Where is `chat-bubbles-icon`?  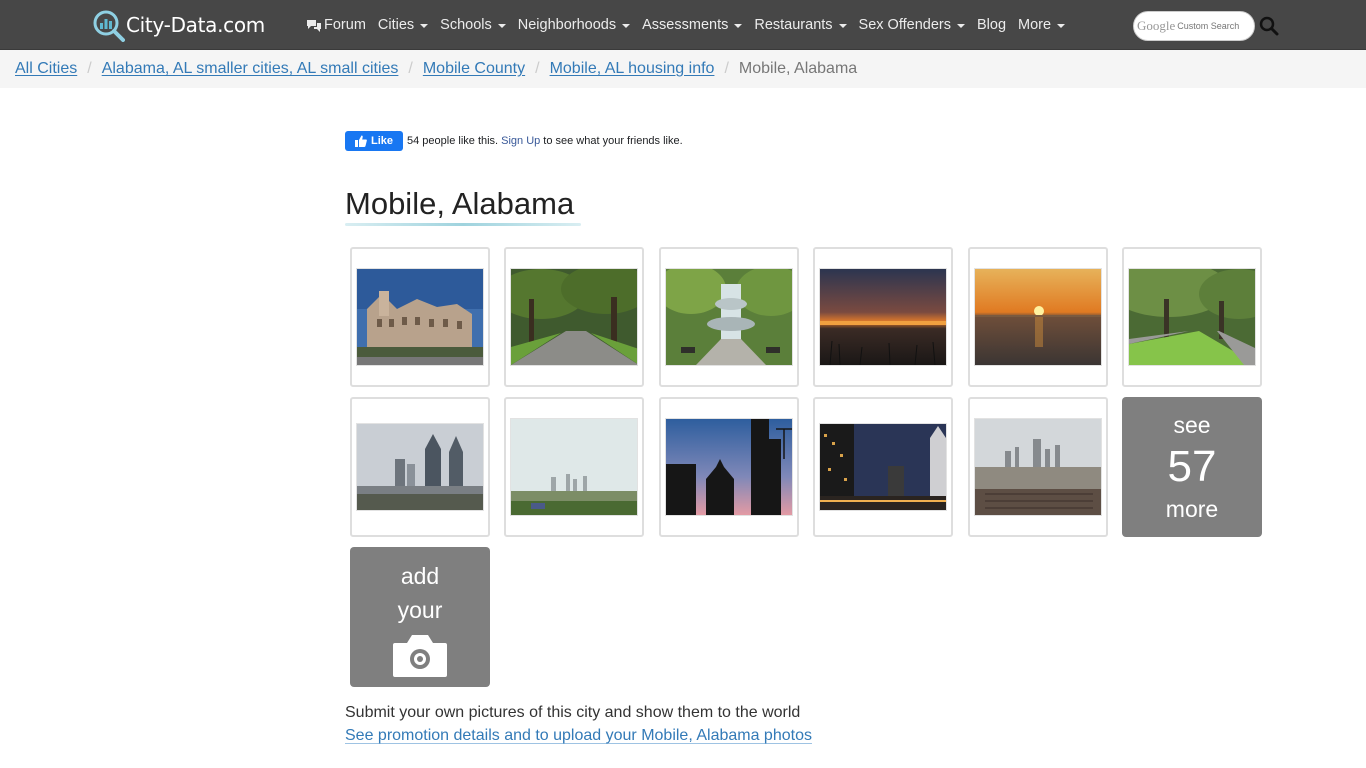 chat-bubbles-icon is located at coordinates (314, 25).